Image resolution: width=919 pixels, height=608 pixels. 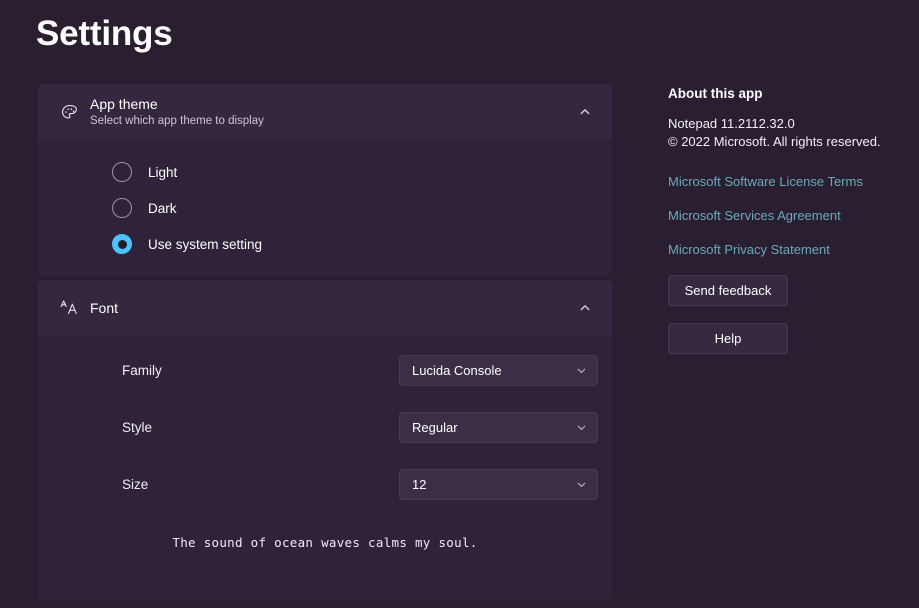 What do you see at coordinates (104, 307) in the screenshot?
I see `font-title: Font` at bounding box center [104, 307].